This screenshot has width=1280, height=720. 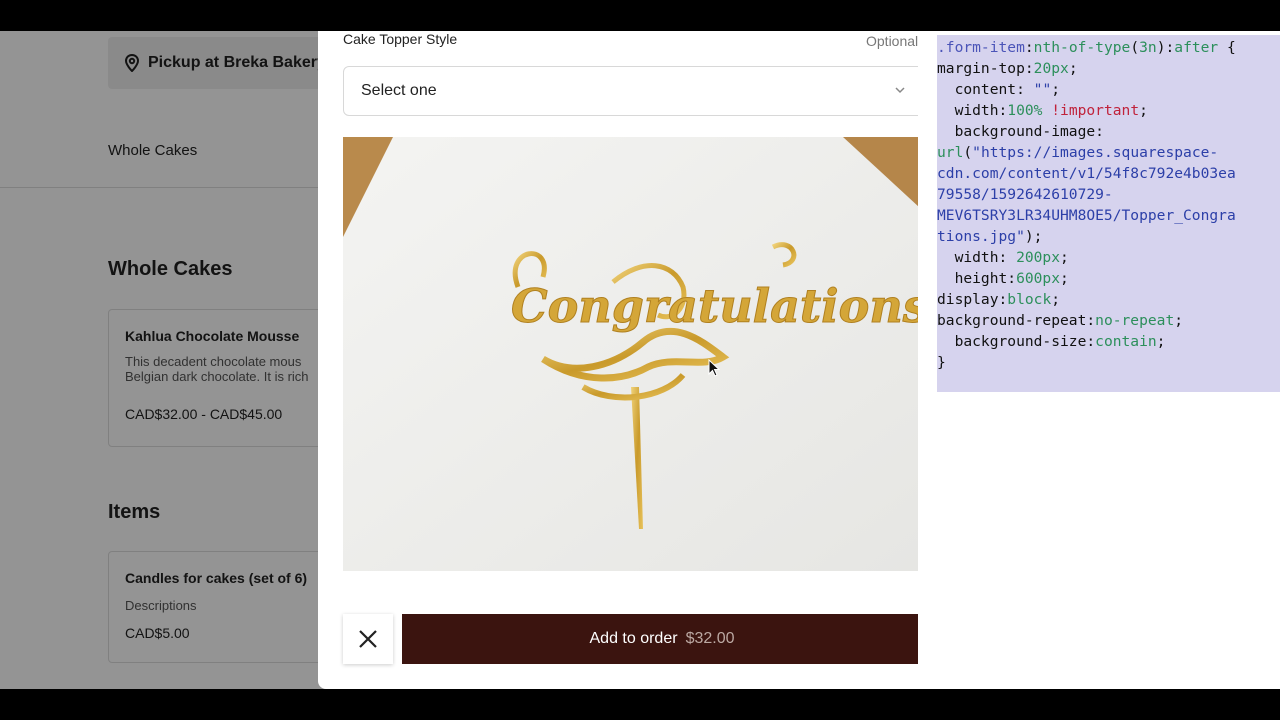 I want to click on url-line-1: https://images.squarespace-, so click(x=1099, y=152).